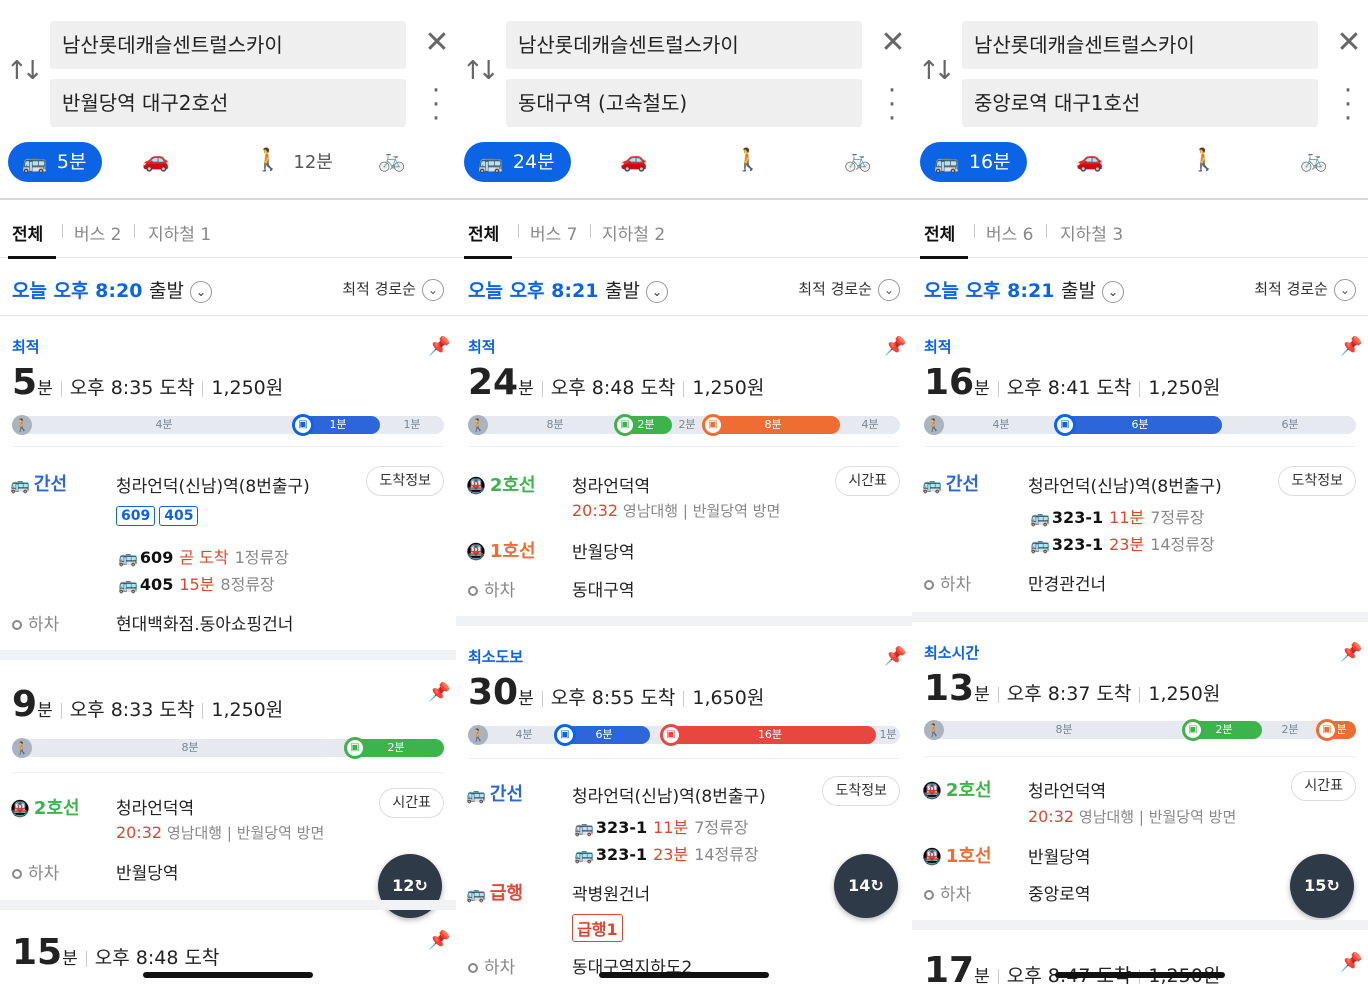  I want to click on tab-bus: 버스 6, so click(1010, 232).